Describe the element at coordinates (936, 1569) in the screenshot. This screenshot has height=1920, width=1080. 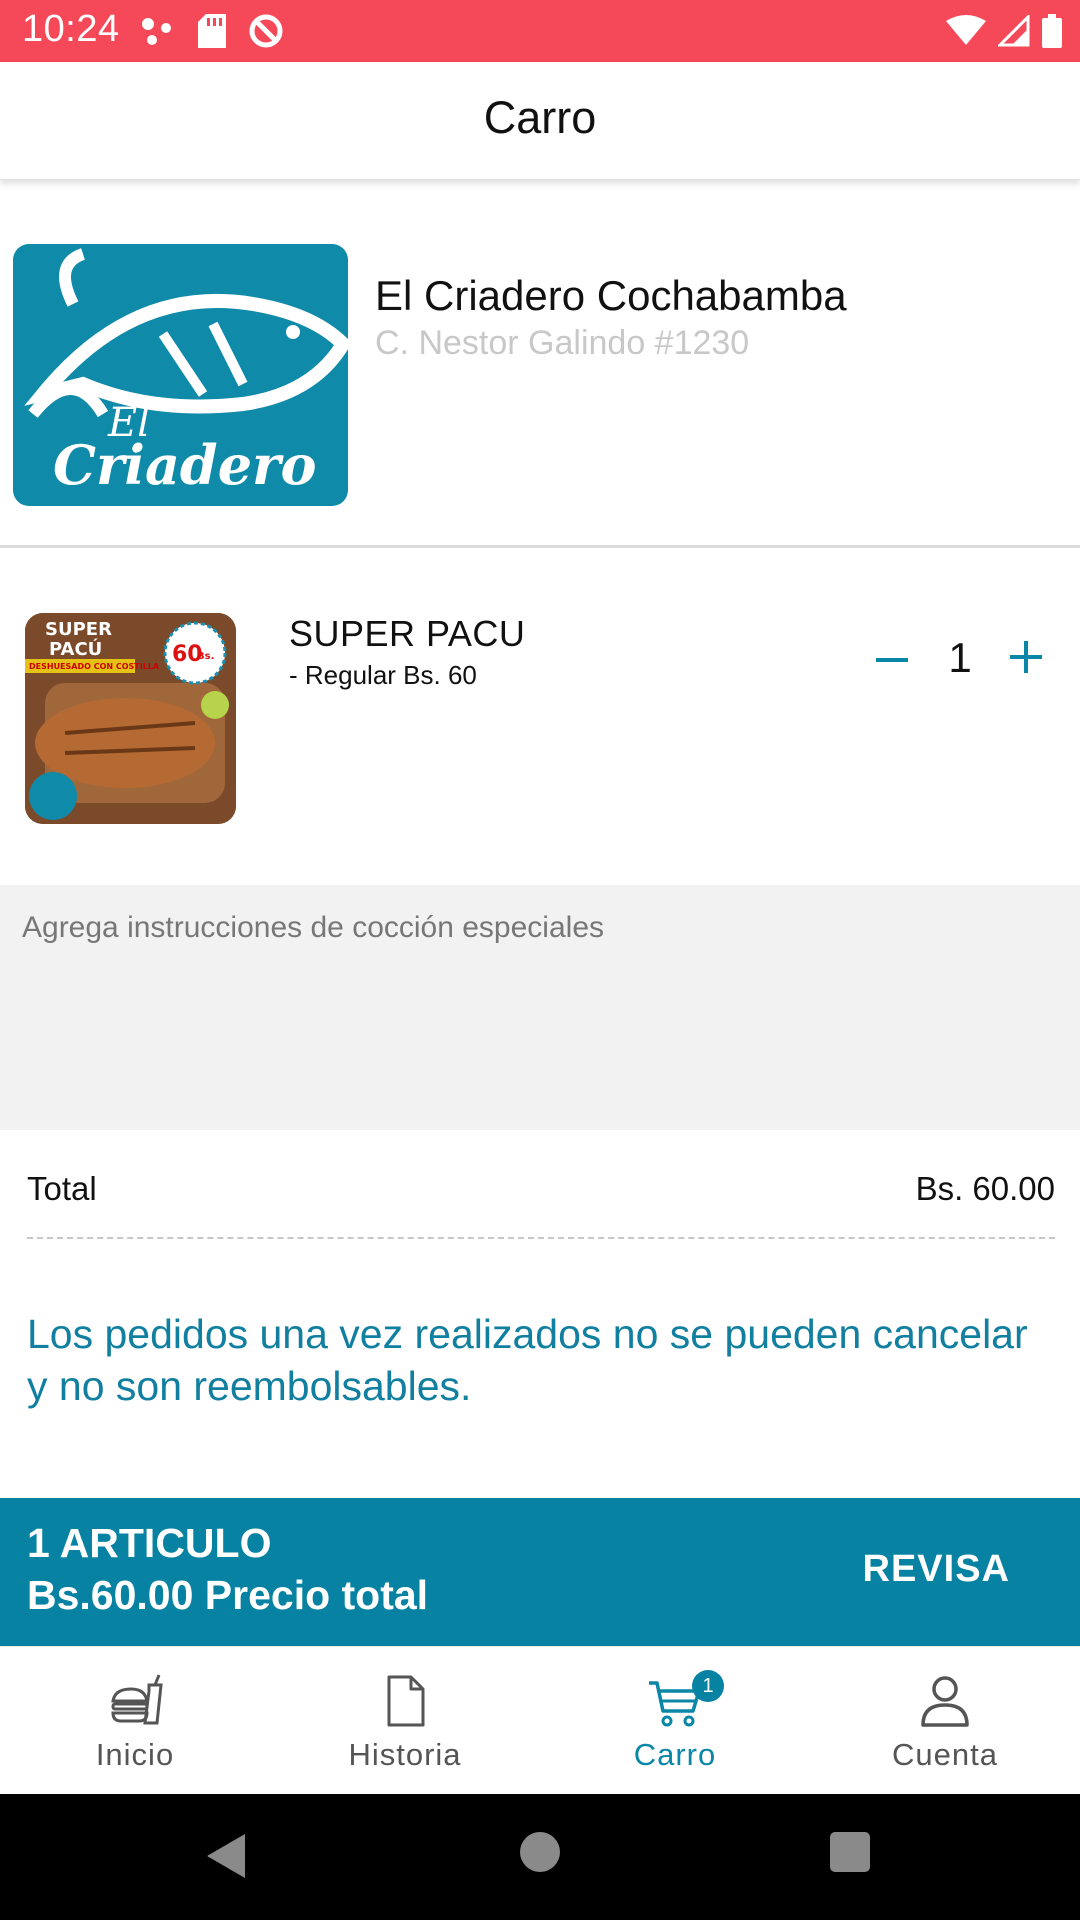
I see `review-button: REVISA` at that location.